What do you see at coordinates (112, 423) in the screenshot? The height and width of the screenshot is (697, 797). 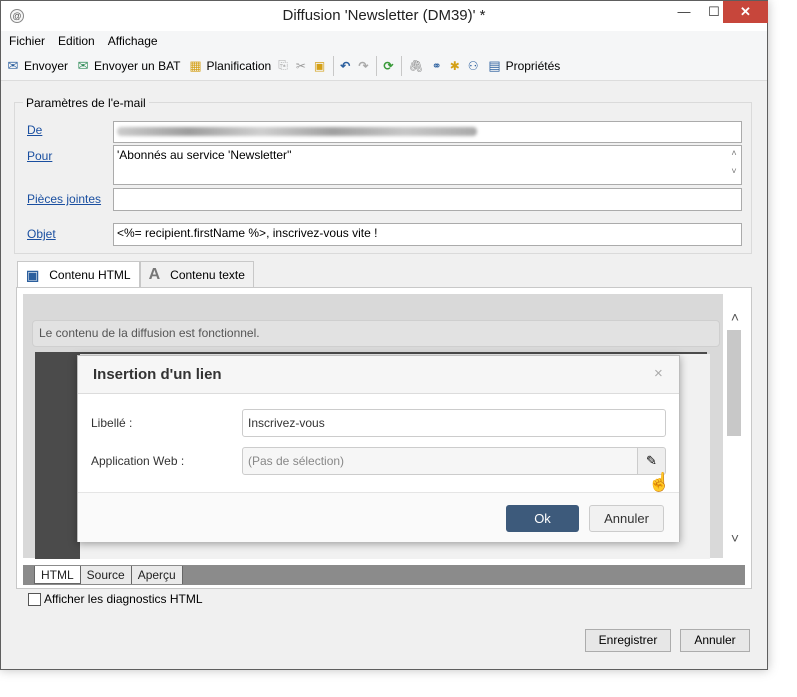 I see `label-field-label: Libellé :` at bounding box center [112, 423].